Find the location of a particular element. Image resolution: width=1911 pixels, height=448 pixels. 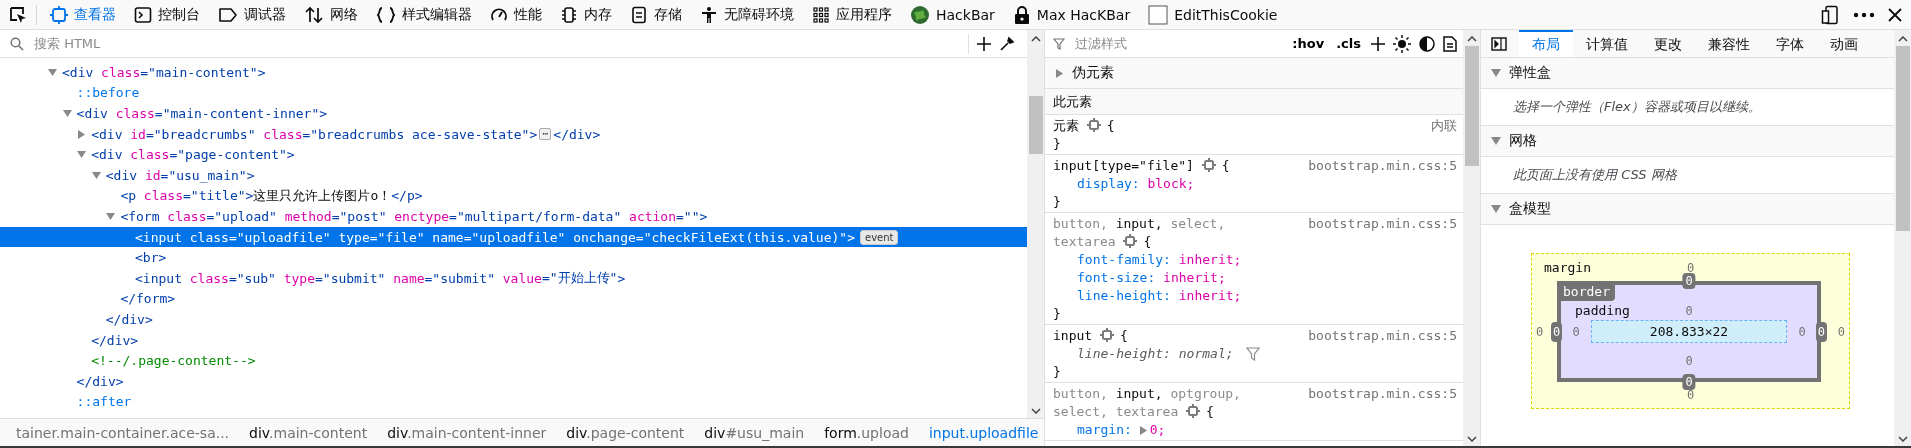

devtools-tab: 网络 is located at coordinates (331, 14).